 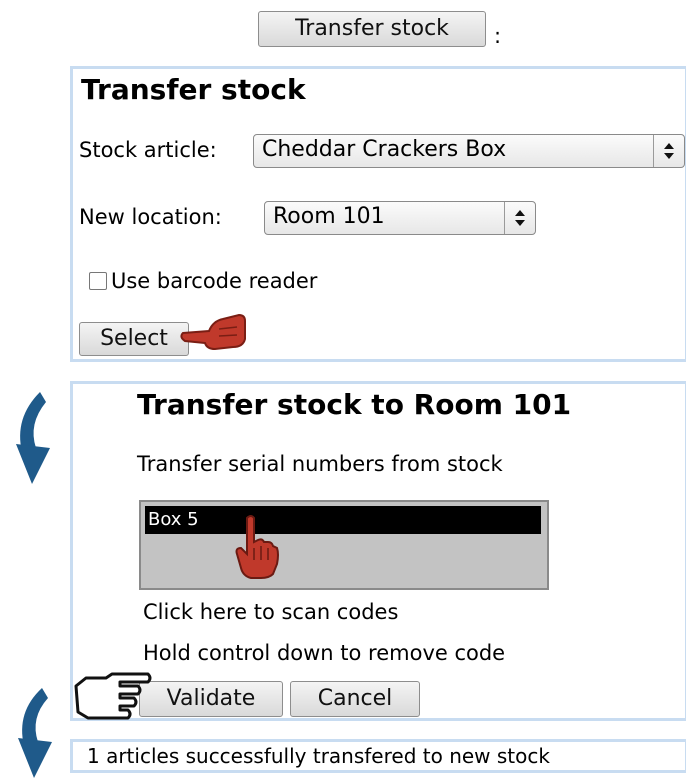 What do you see at coordinates (150, 217) in the screenshot?
I see `new-location-label: New location:` at bounding box center [150, 217].